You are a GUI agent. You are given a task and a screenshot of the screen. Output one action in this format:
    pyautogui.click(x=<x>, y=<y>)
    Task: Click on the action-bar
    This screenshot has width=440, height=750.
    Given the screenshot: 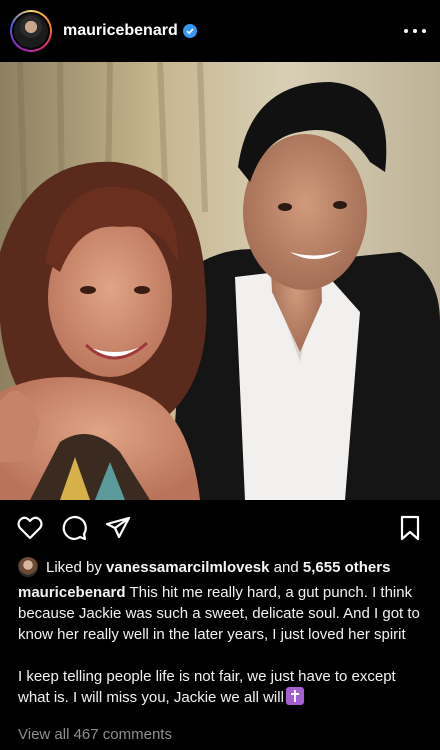 What is the action you would take?
    pyautogui.click(x=220, y=527)
    